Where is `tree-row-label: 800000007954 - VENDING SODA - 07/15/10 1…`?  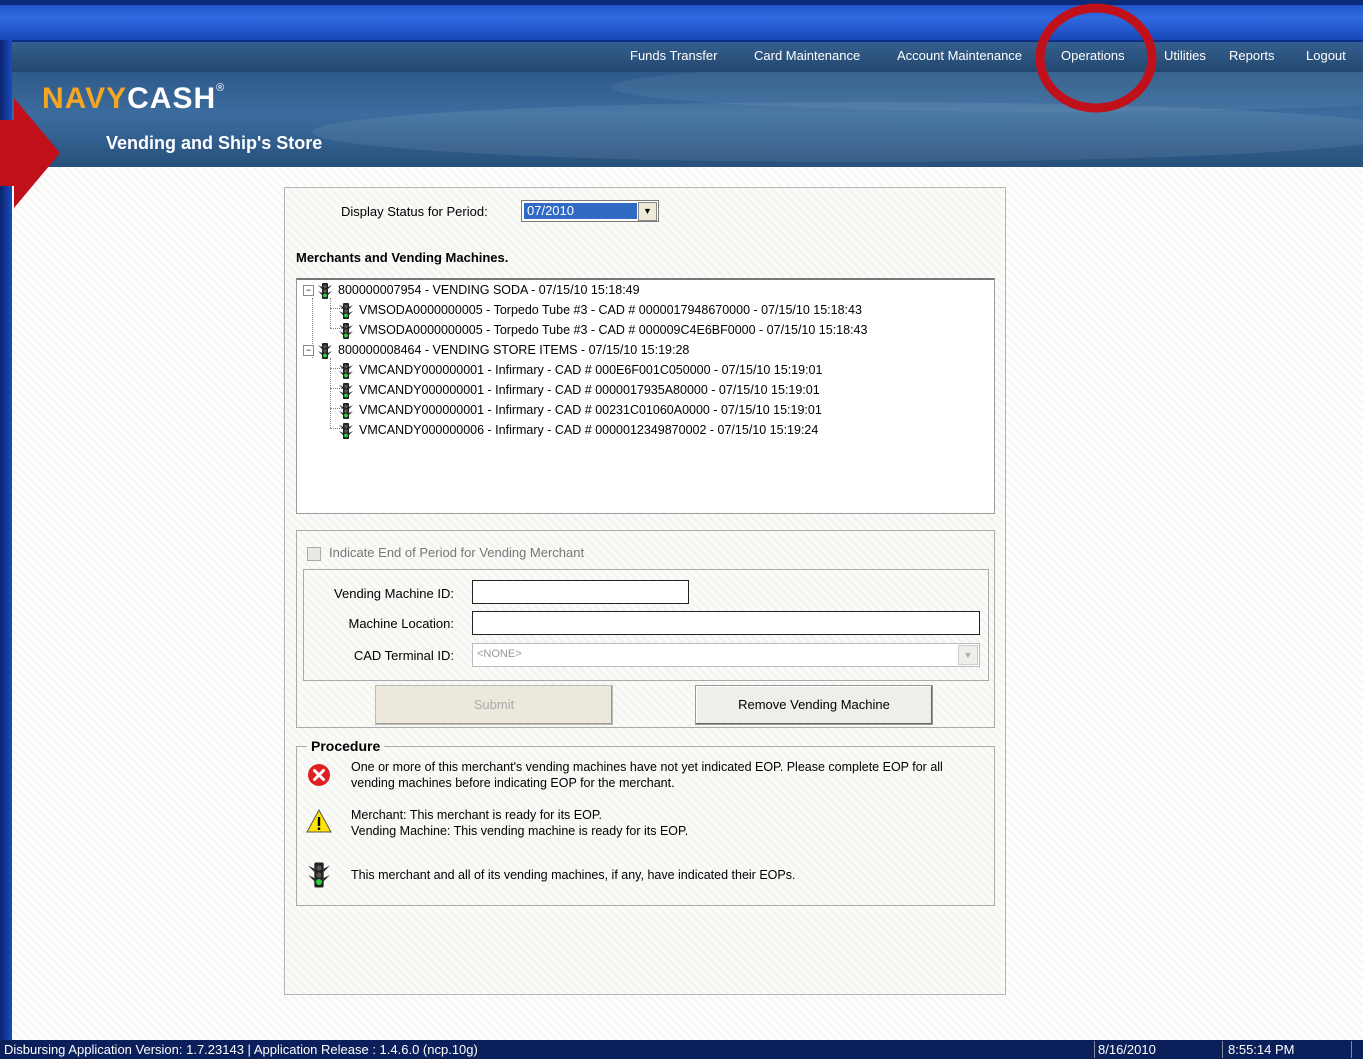 tree-row-label: 800000007954 - VENDING SODA - 07/15/10 1… is located at coordinates (489, 290).